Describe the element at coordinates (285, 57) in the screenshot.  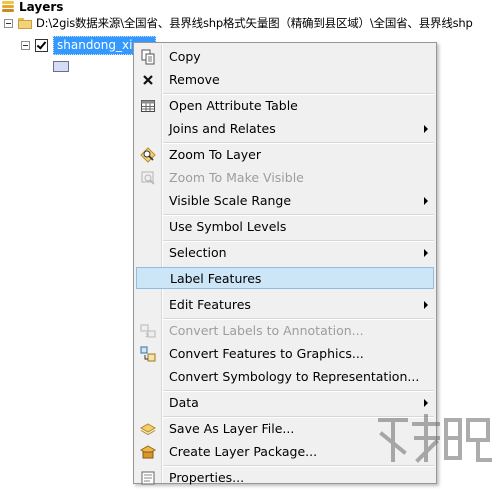
I see `menu-item-copy: Copy` at that location.